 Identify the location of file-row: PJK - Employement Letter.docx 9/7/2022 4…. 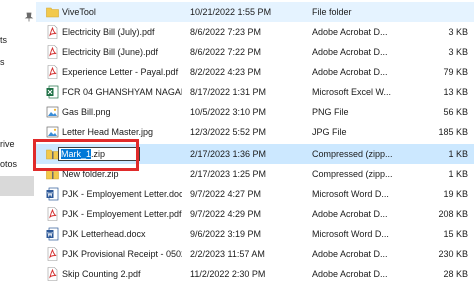
(255, 194).